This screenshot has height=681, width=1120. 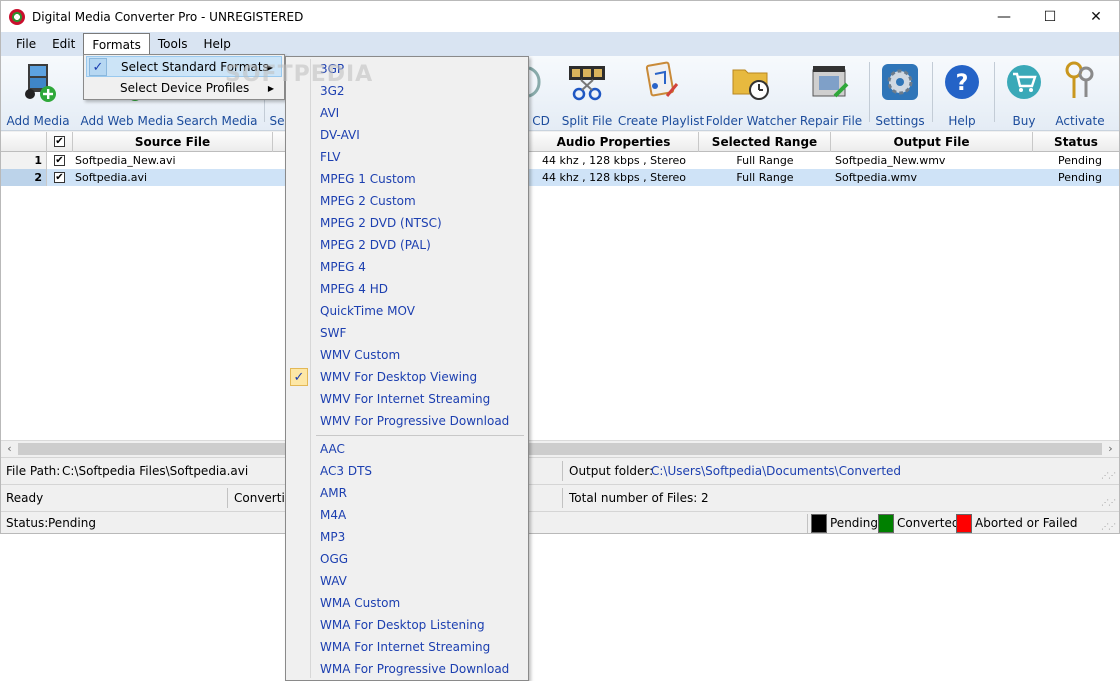 I want to click on format-option: MPEG 4 HD, so click(x=407, y=289).